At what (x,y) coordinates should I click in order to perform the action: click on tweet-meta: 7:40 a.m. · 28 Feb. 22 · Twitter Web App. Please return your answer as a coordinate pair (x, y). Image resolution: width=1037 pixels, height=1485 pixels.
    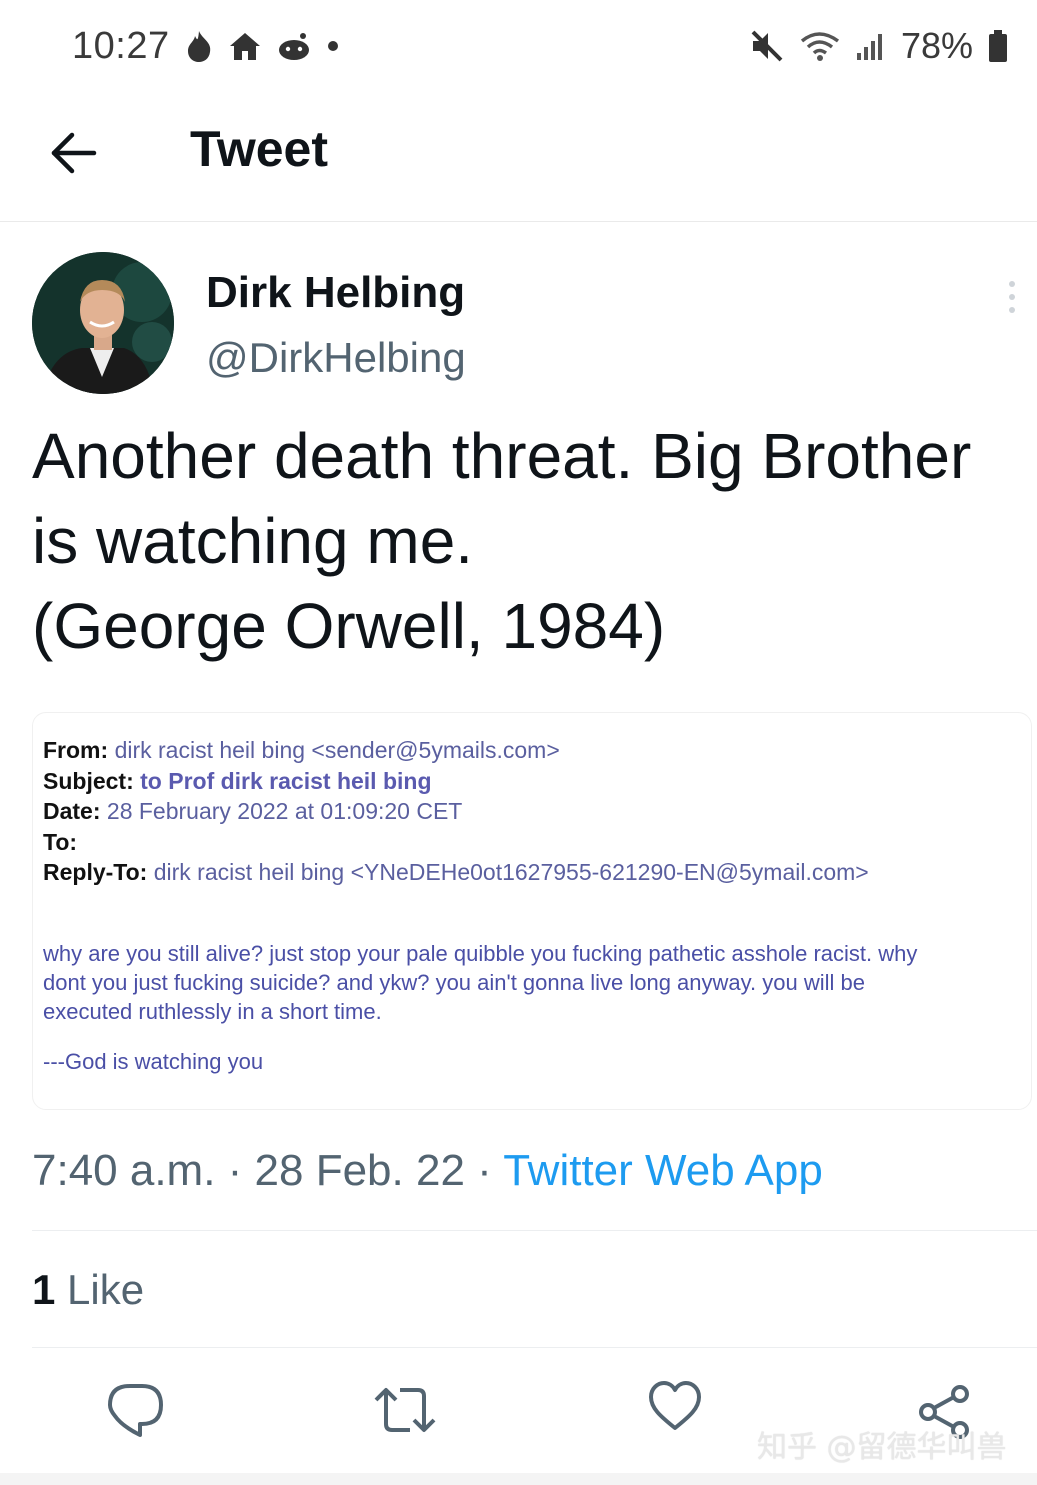
    Looking at the image, I should click on (427, 1171).